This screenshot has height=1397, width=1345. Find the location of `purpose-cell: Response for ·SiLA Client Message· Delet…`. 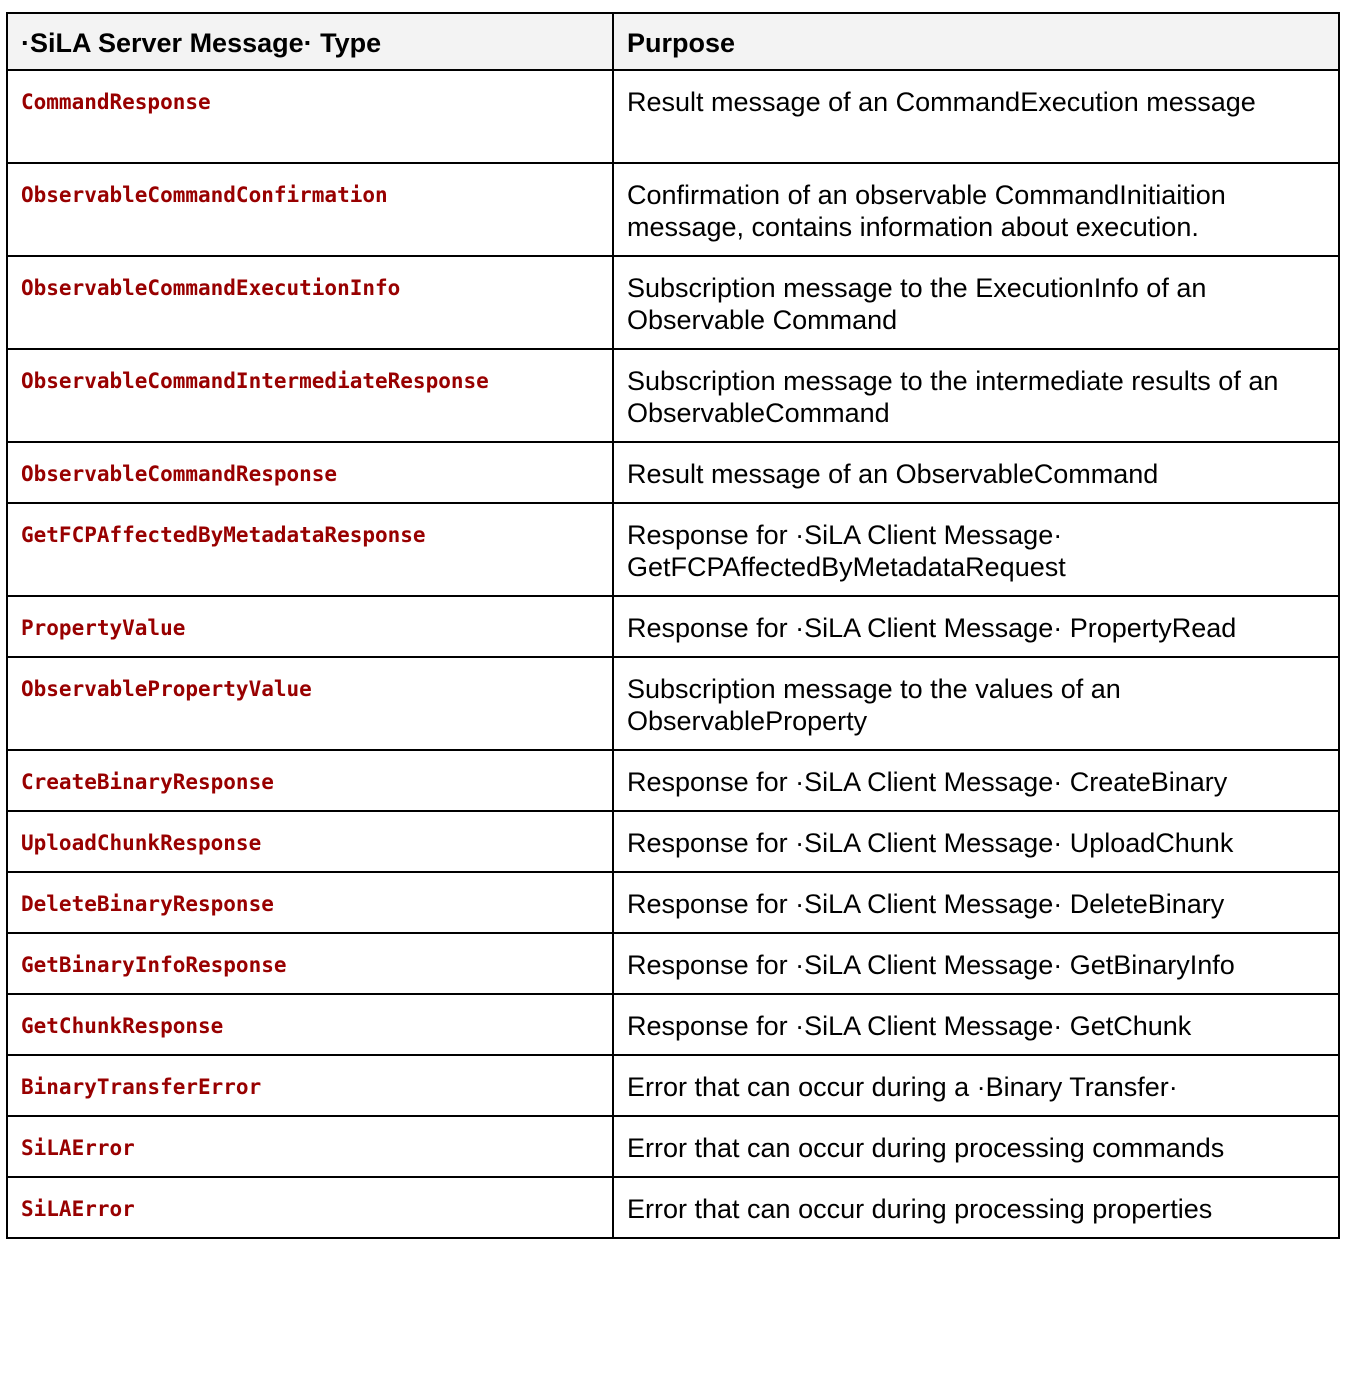

purpose-cell: Response for ·SiLA Client Message· Delet… is located at coordinates (976, 902).